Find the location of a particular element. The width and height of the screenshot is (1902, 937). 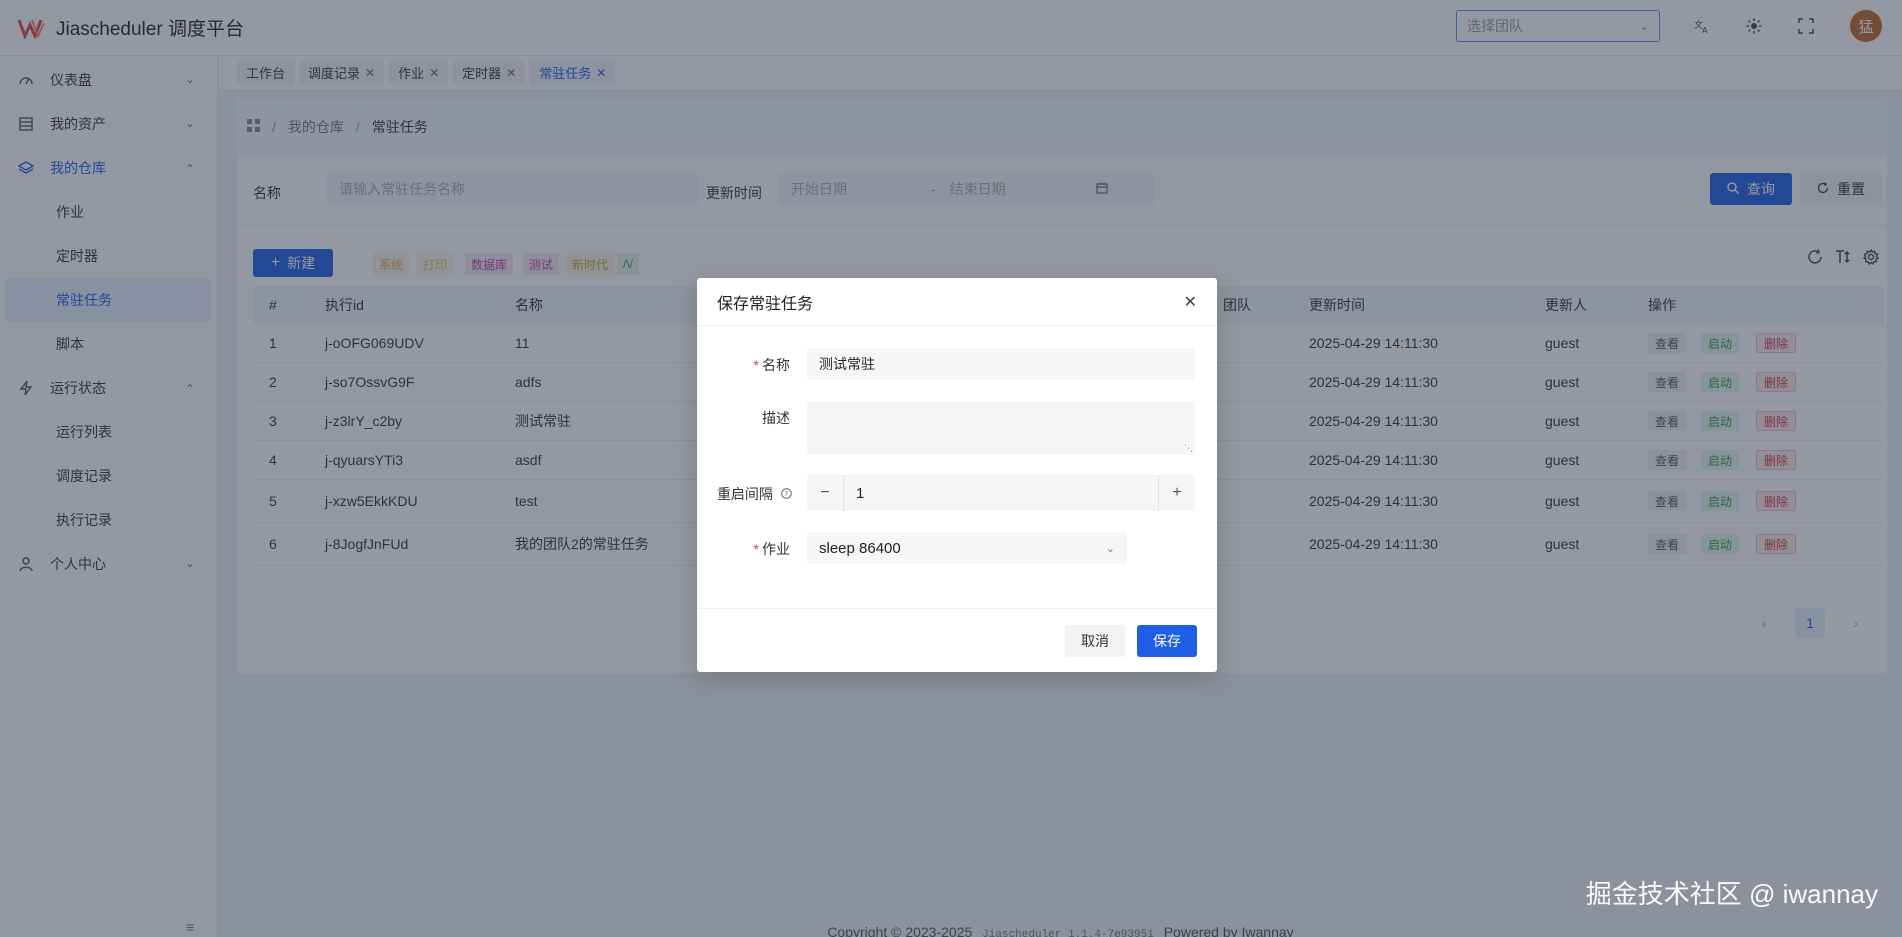

name-field: 测试常驻 is located at coordinates (1001, 364).